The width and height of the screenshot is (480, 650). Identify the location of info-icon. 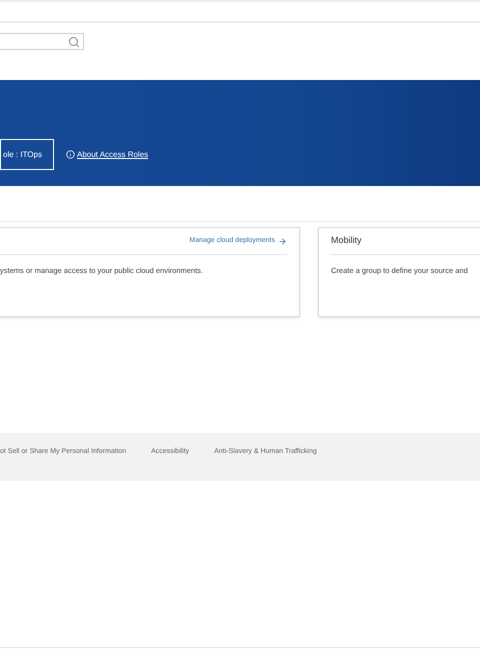
(70, 154).